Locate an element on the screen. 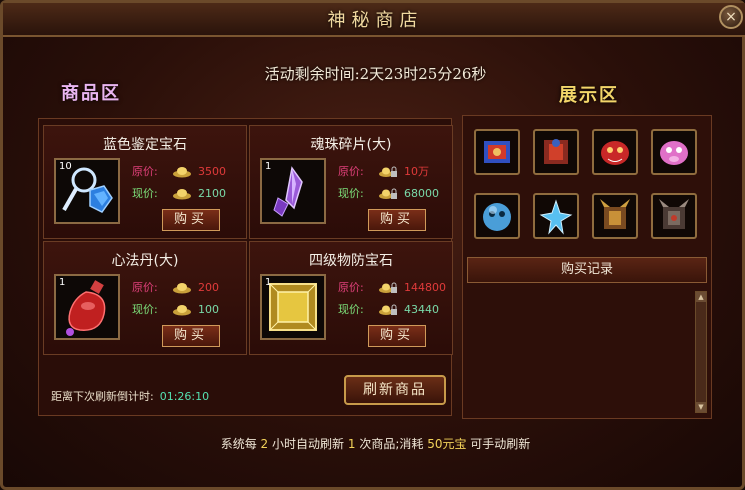 This screenshot has width=745, height=490. close-button: × is located at coordinates (731, 17).